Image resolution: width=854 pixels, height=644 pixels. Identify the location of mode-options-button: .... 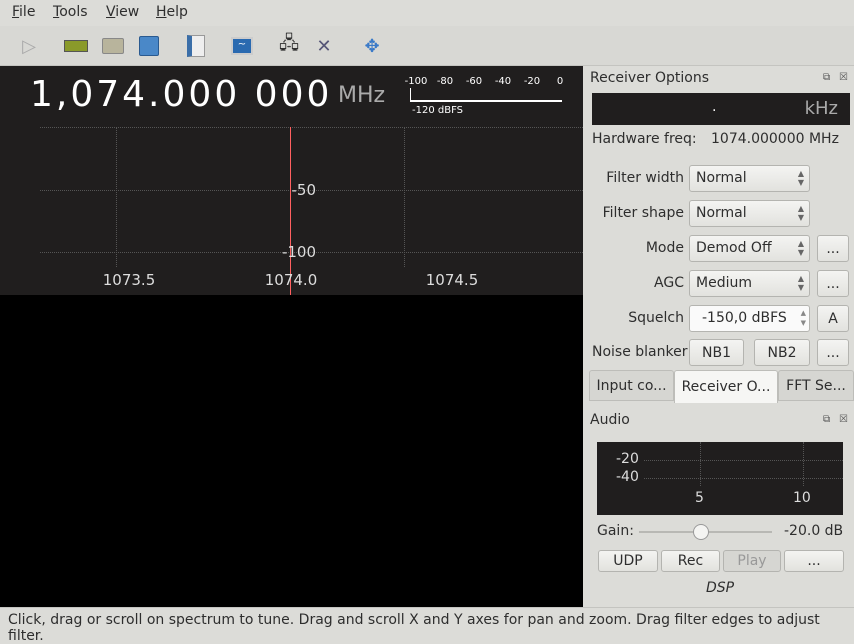
(833, 248).